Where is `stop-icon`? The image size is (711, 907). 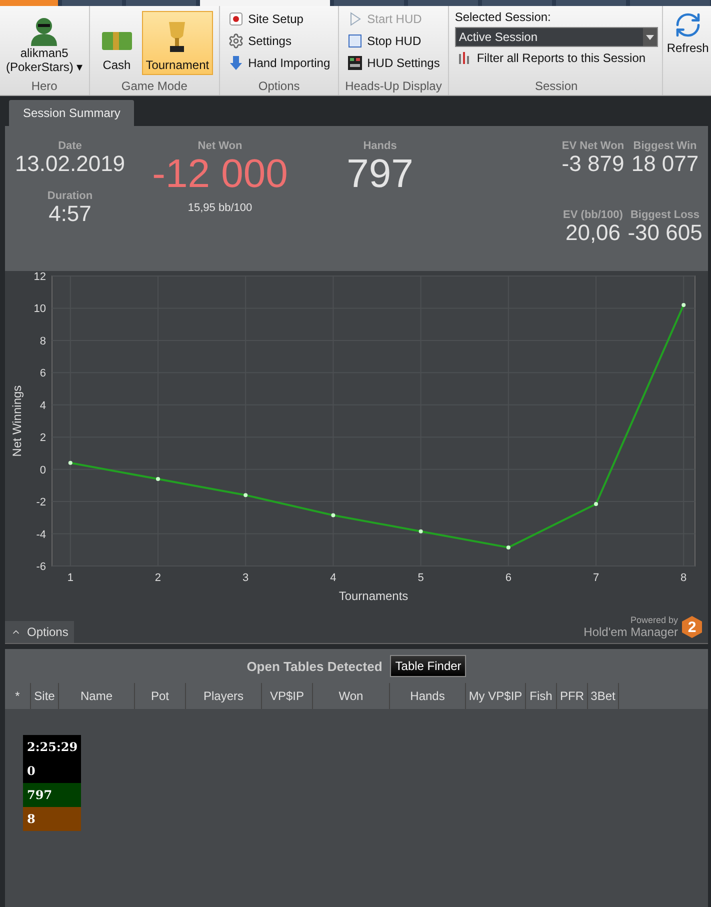
stop-icon is located at coordinates (355, 41).